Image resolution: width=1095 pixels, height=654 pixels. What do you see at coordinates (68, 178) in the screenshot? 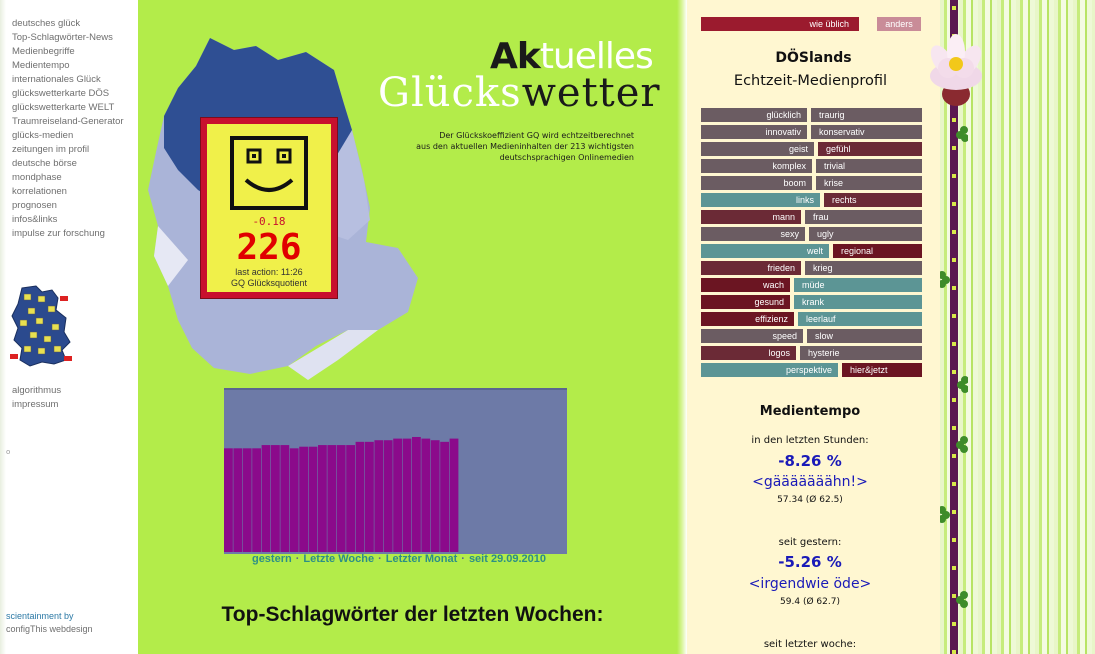
I see `nav-link-11: mondphase` at bounding box center [68, 178].